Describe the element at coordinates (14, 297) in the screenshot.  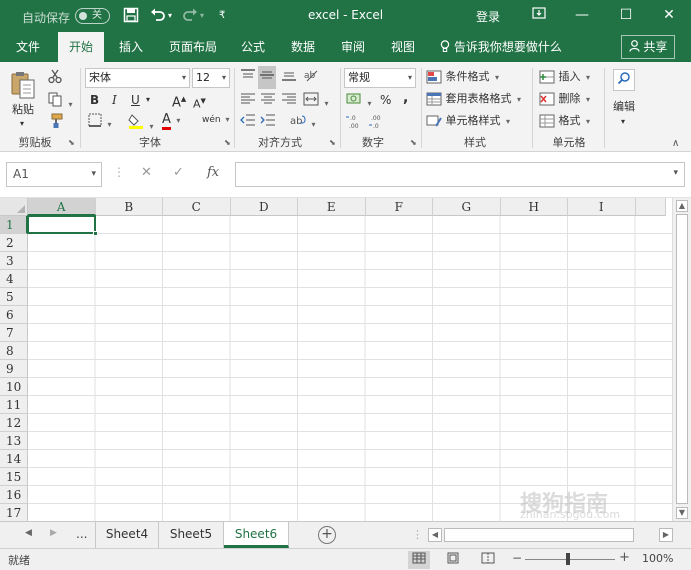
I see `row-header-5: 5` at that location.